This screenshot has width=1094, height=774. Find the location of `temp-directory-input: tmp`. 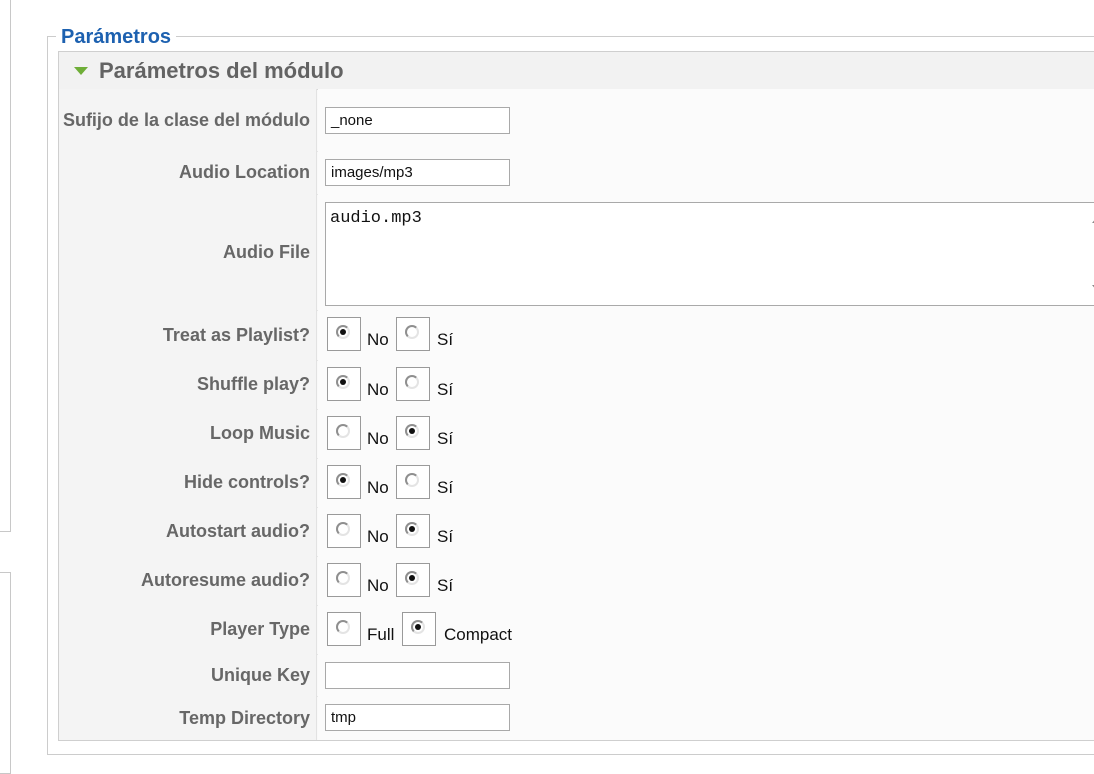

temp-directory-input: tmp is located at coordinates (417, 717).